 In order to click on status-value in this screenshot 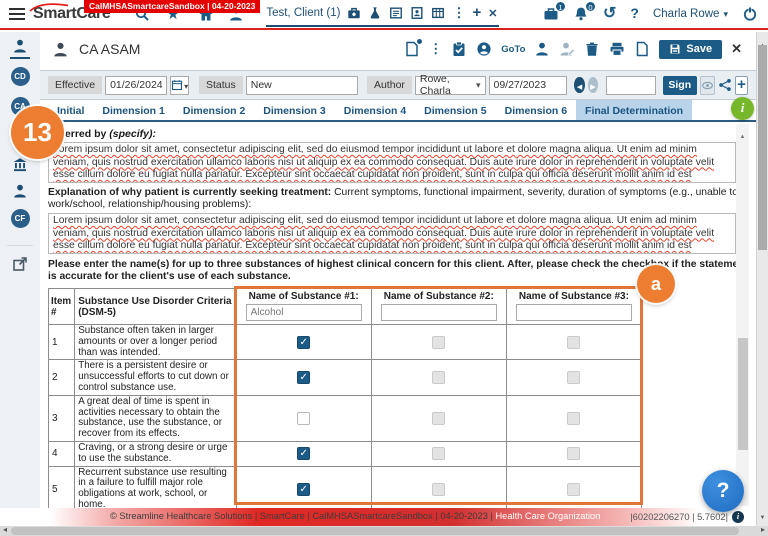, I will do `click(301, 85)`.